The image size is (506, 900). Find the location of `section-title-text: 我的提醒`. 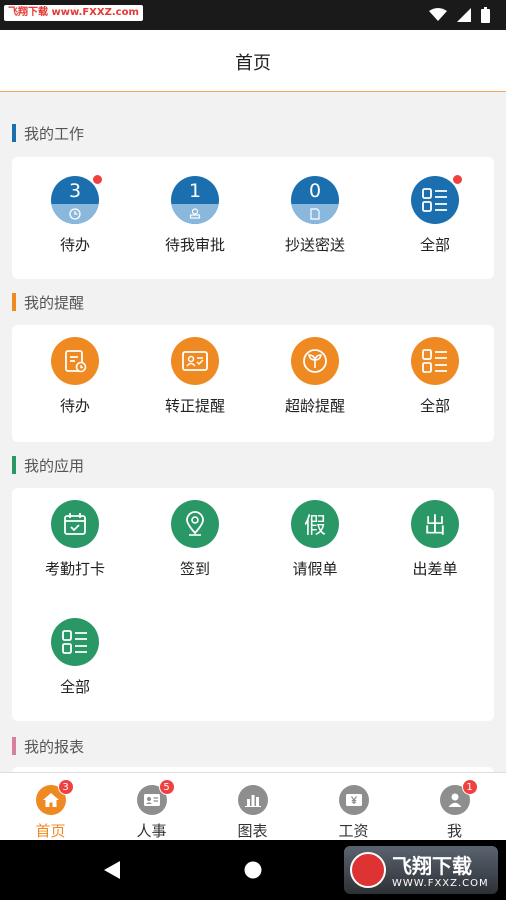

section-title-text: 我的提醒 is located at coordinates (54, 302).